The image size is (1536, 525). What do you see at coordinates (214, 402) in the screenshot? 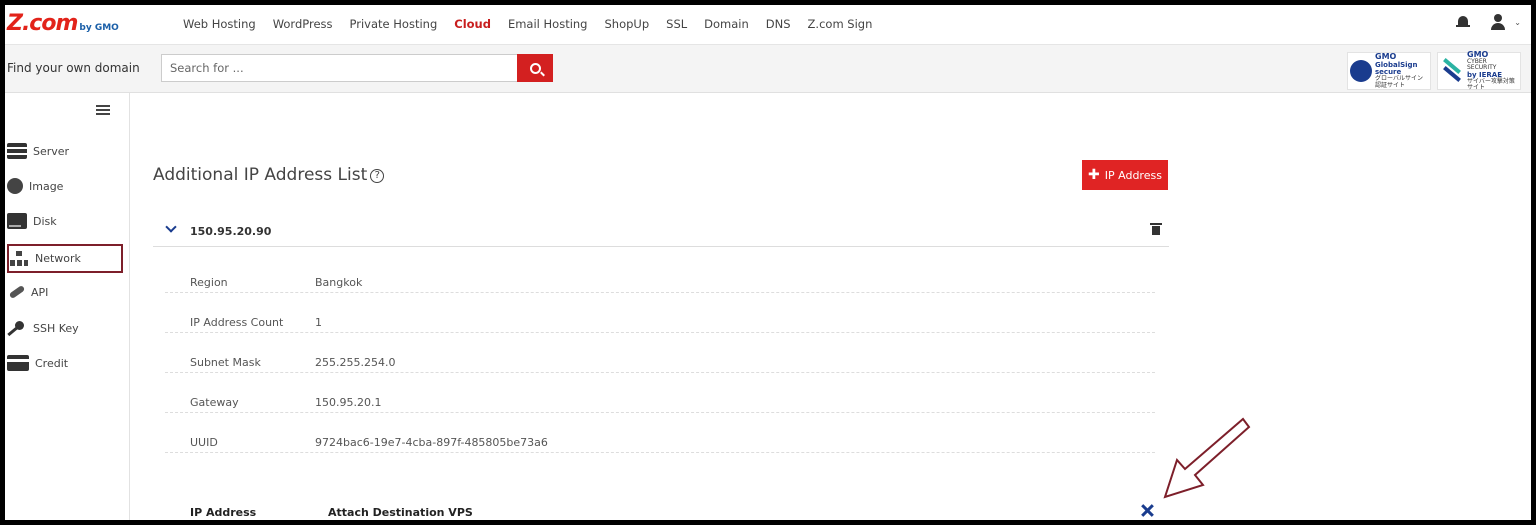
I see `detail-label: Gateway` at bounding box center [214, 402].